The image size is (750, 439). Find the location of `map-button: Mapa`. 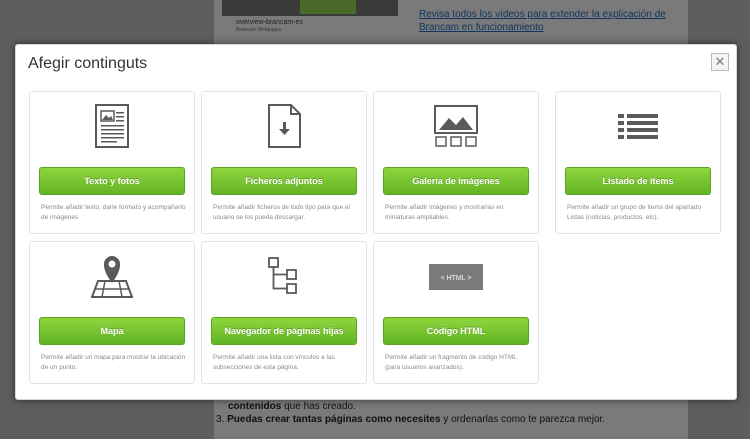

map-button: Mapa is located at coordinates (112, 331).